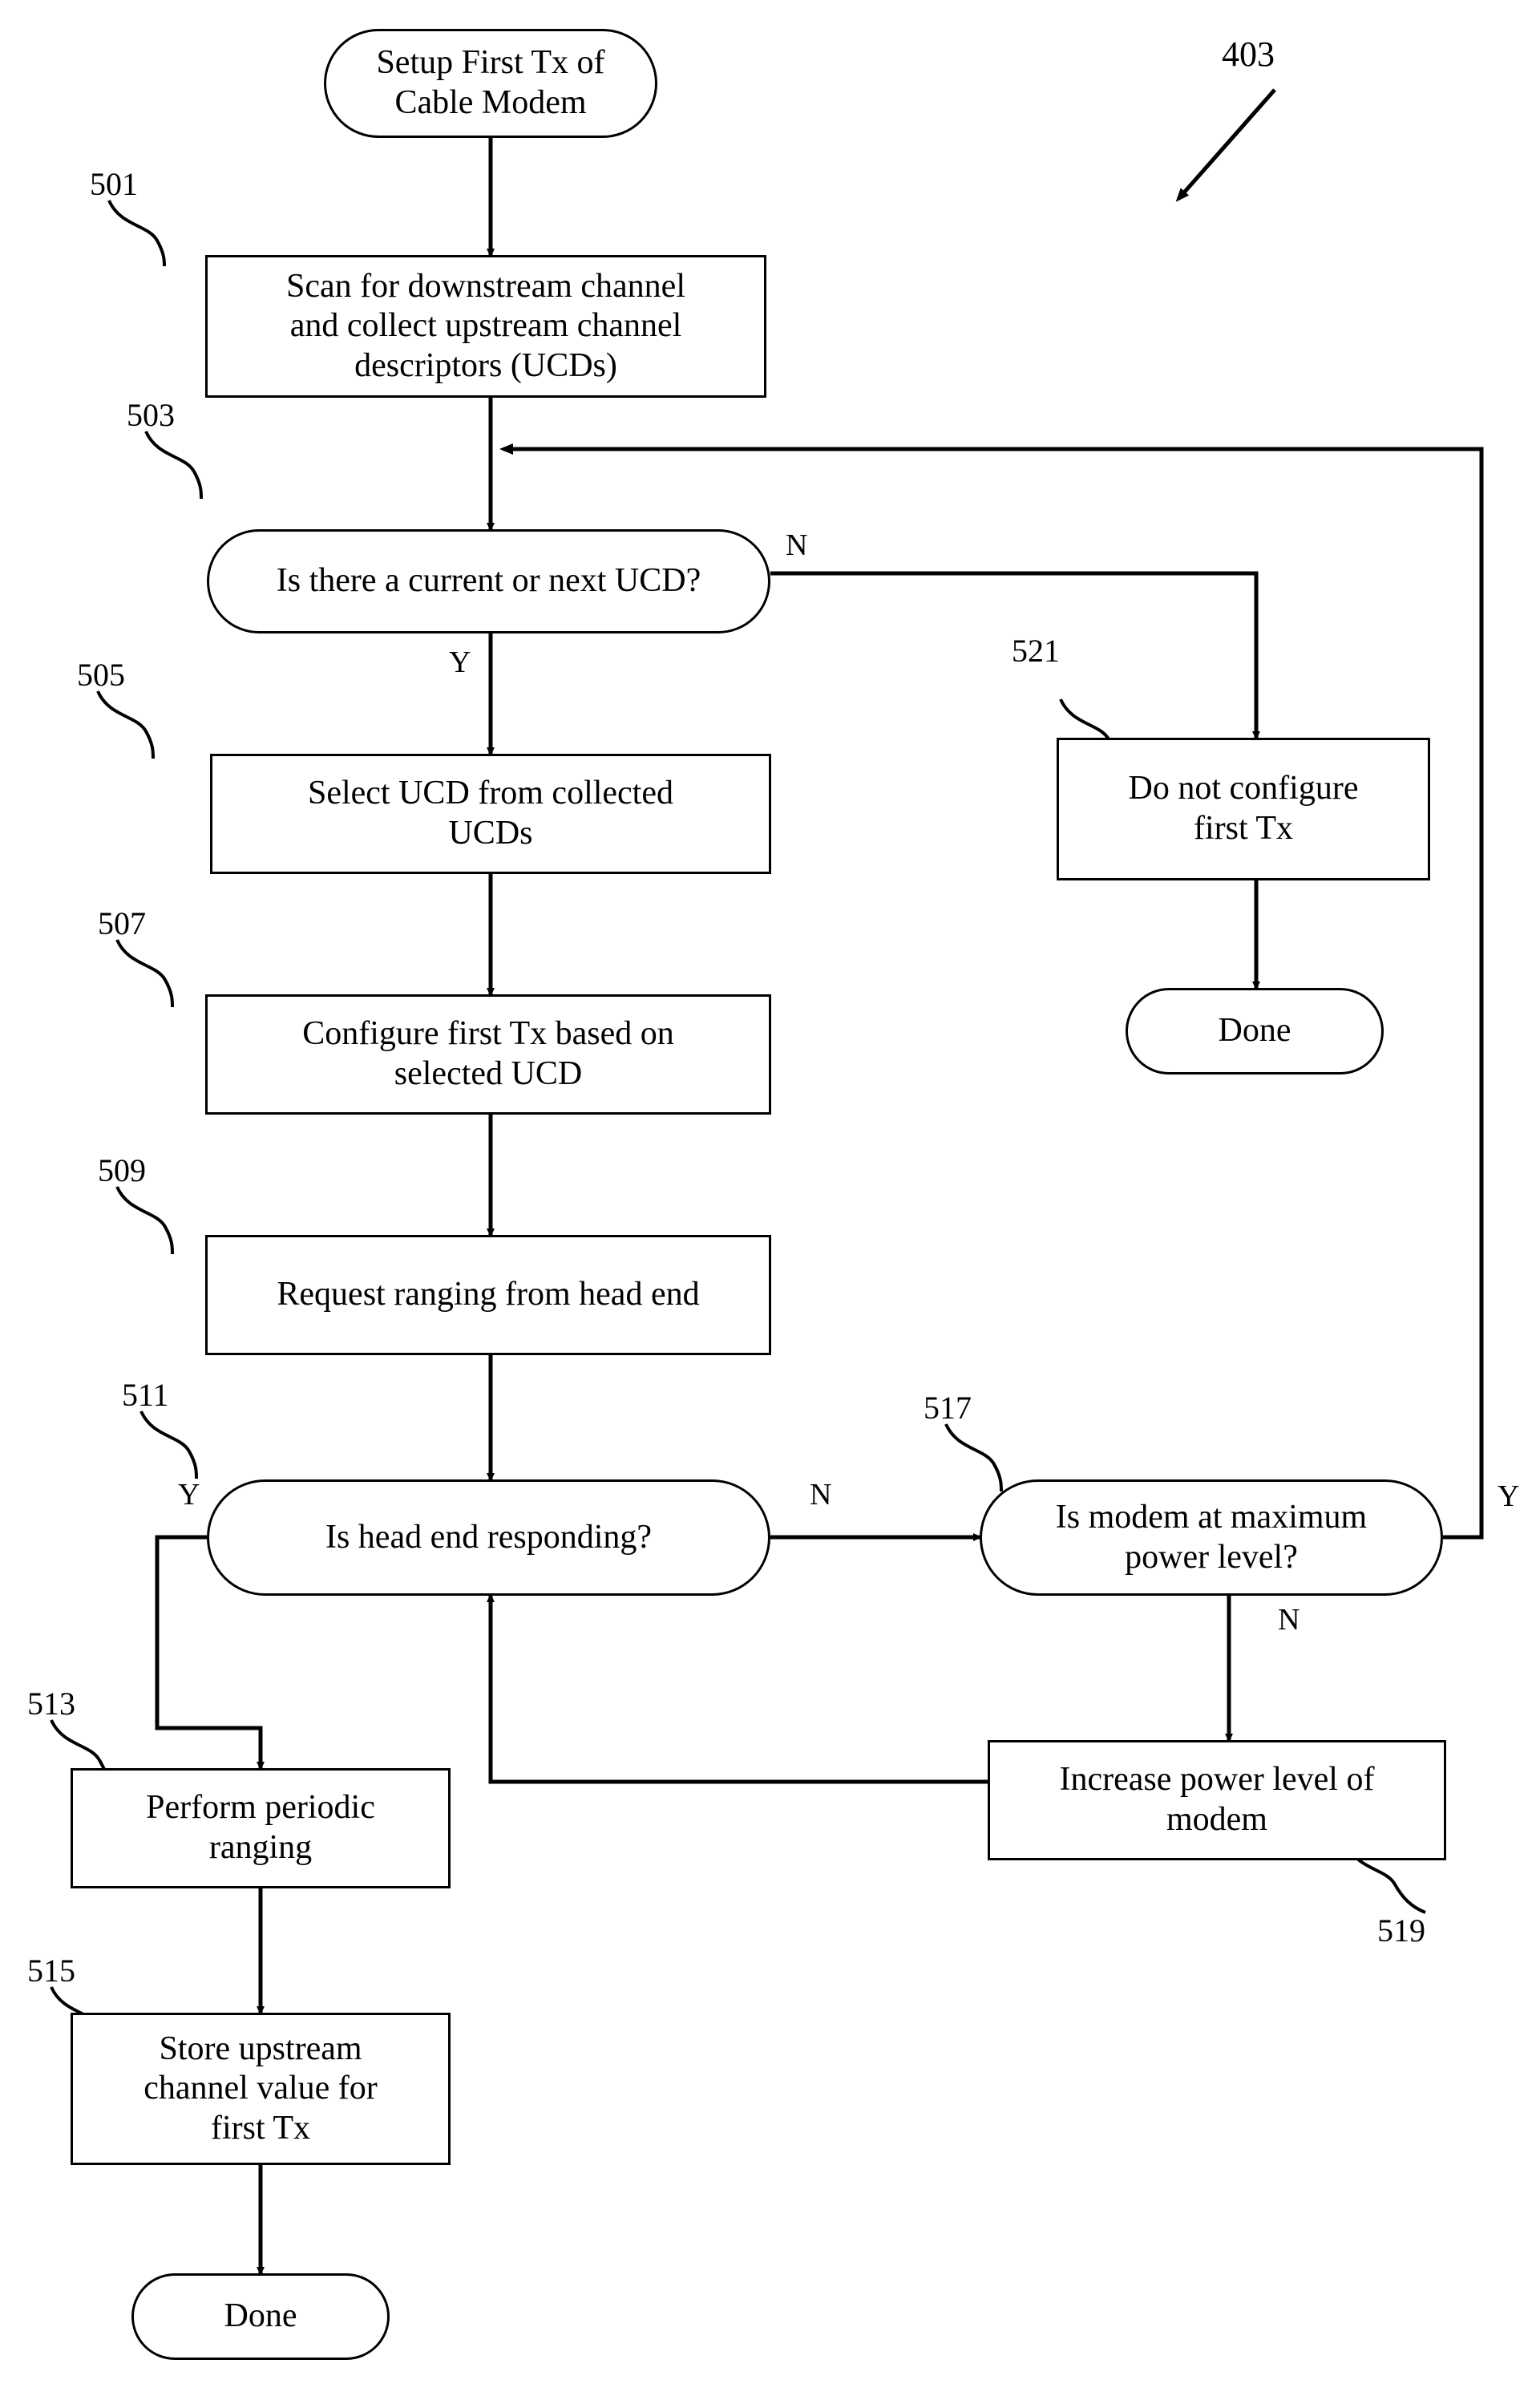 The height and width of the screenshot is (2396, 1540). Describe the element at coordinates (101, 675) in the screenshot. I see `ref-numeral-505: 505` at that location.